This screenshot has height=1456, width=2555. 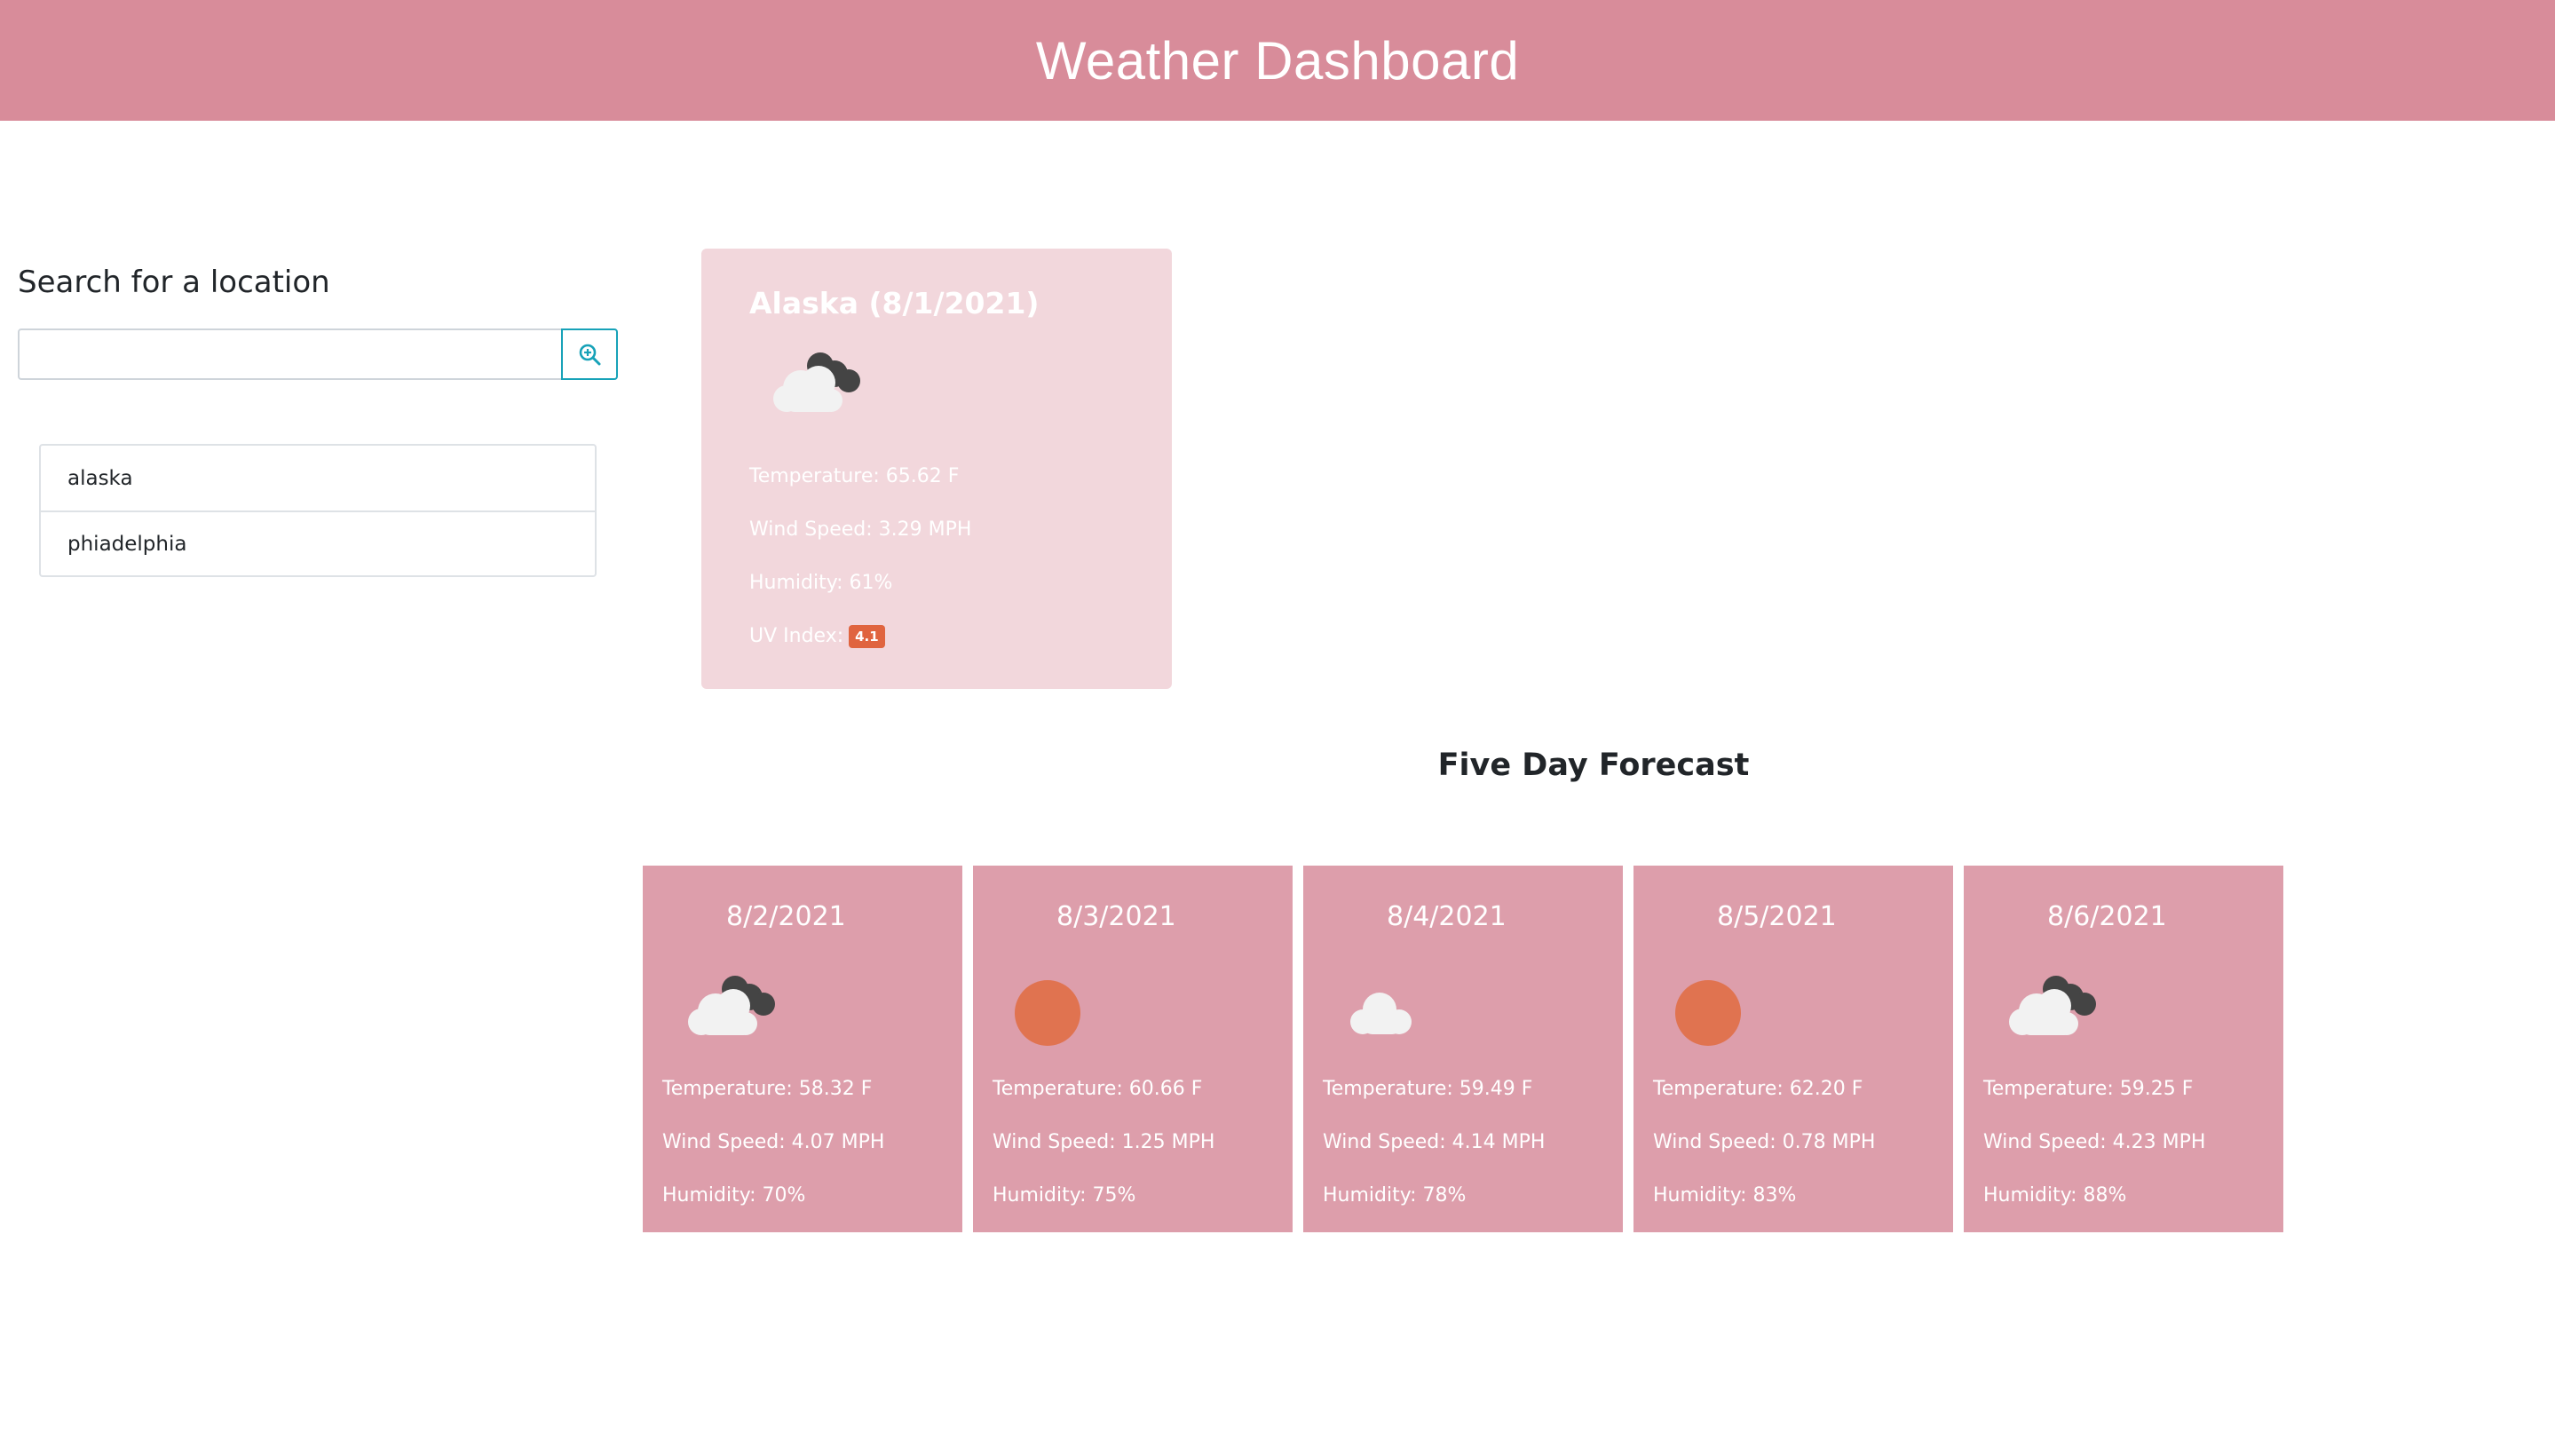 I want to click on search-input, so click(x=290, y=354).